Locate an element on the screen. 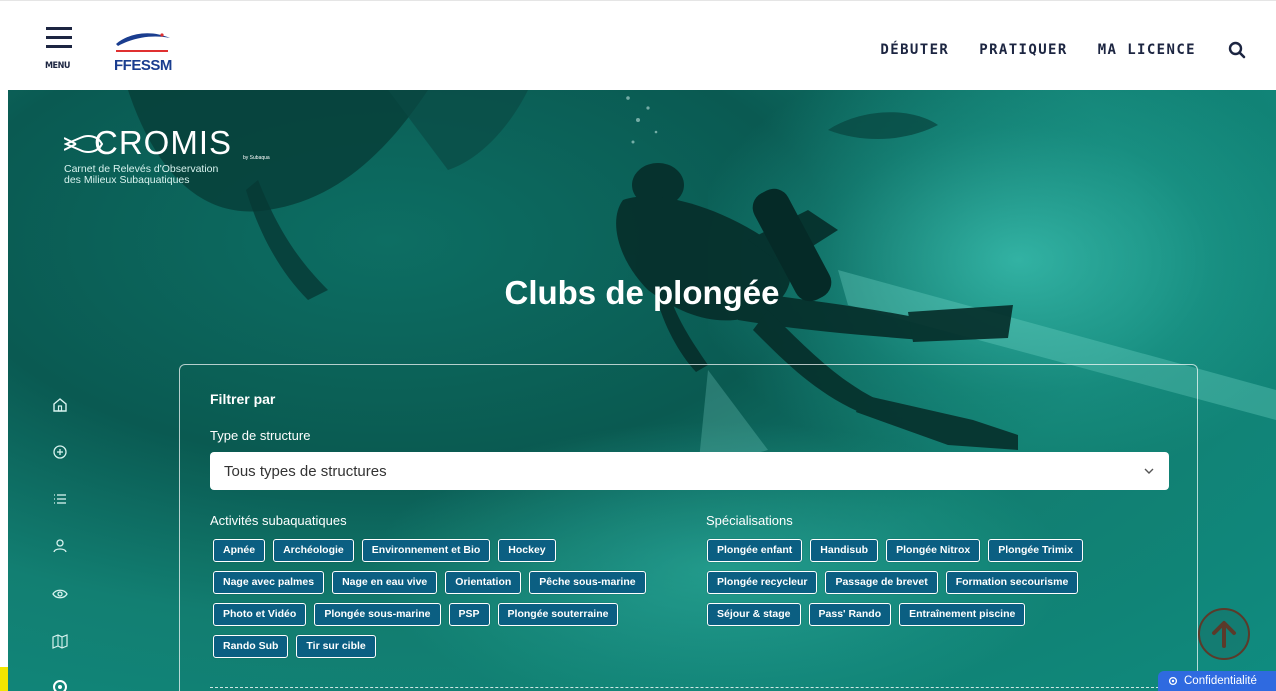 The width and height of the screenshot is (1276, 691). structure-type-value: Tous types de structures is located at coordinates (305, 471).